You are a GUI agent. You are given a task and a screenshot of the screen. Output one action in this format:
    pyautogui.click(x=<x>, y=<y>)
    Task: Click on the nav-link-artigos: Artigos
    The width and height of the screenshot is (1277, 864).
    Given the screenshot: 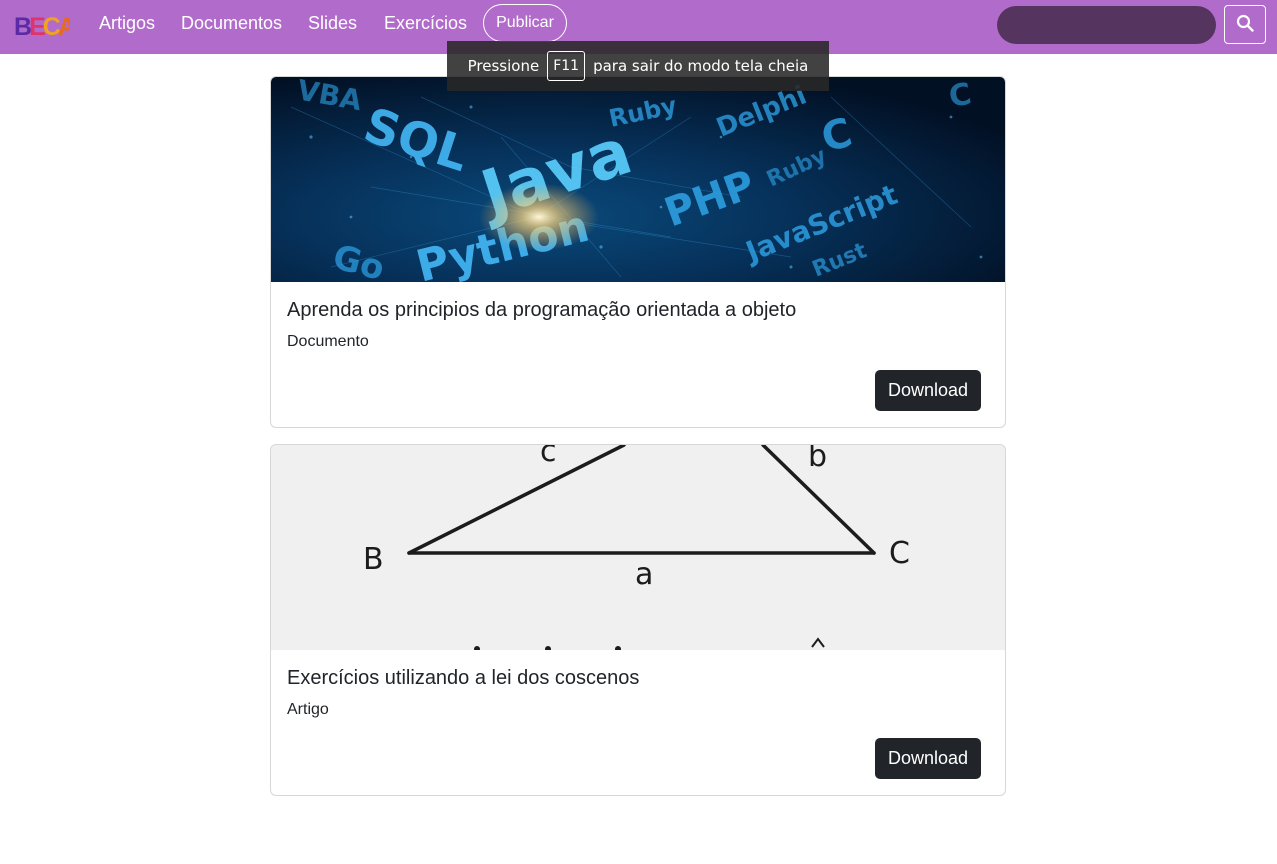 What is the action you would take?
    pyautogui.click(x=127, y=23)
    